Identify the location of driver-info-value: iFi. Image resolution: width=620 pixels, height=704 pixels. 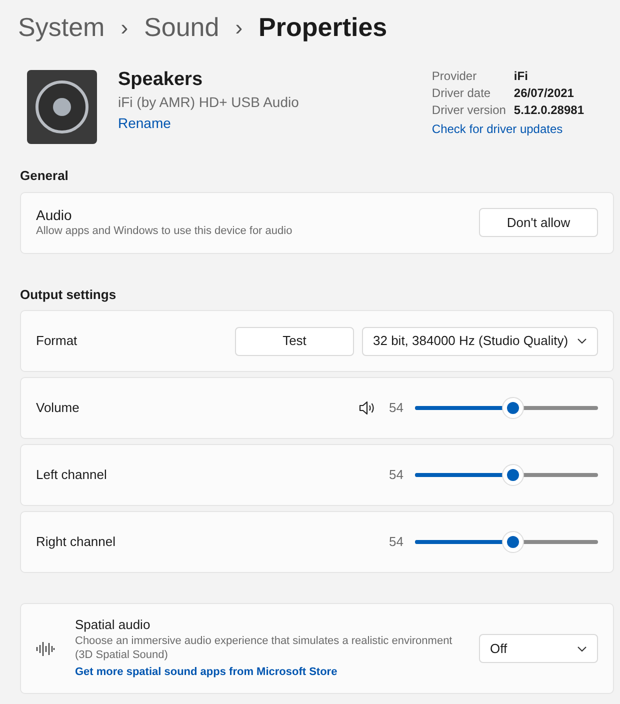
(521, 76).